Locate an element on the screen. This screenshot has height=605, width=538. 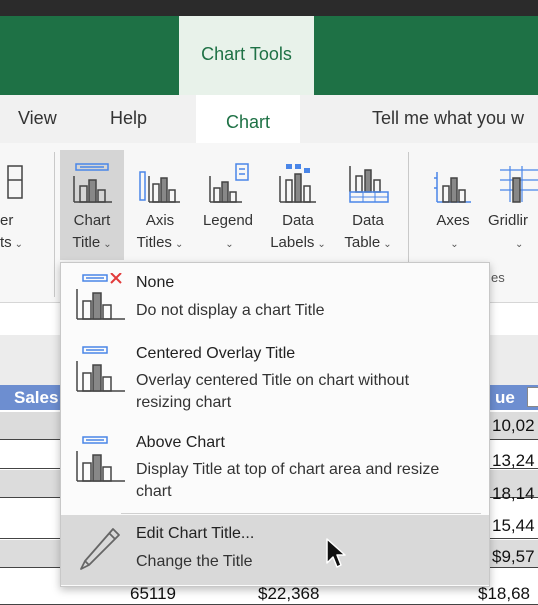
cell-value: 13,24 is located at coordinates (513, 460).